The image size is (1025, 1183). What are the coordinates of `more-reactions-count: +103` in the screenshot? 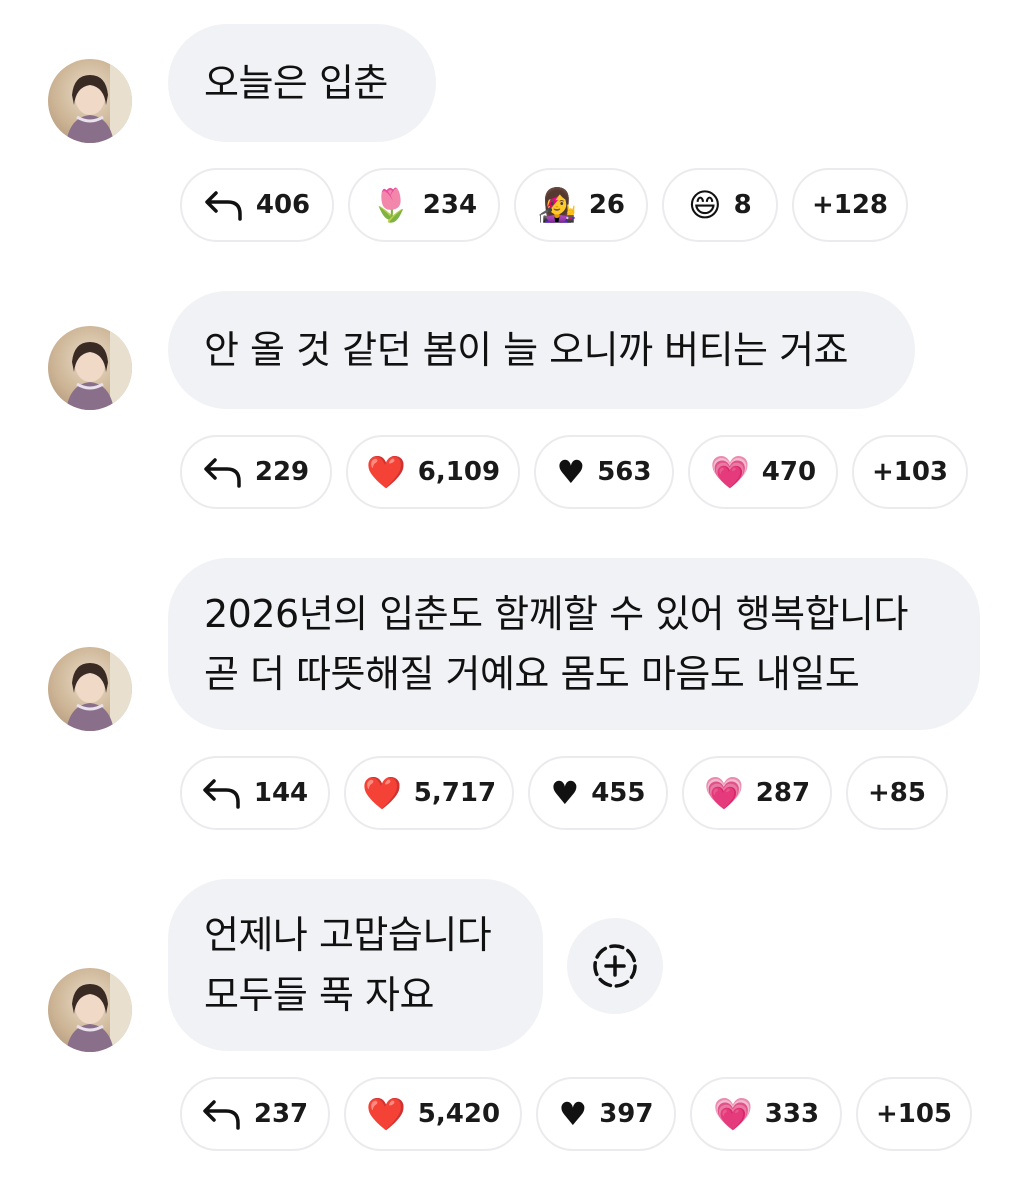 It's located at (910, 472).